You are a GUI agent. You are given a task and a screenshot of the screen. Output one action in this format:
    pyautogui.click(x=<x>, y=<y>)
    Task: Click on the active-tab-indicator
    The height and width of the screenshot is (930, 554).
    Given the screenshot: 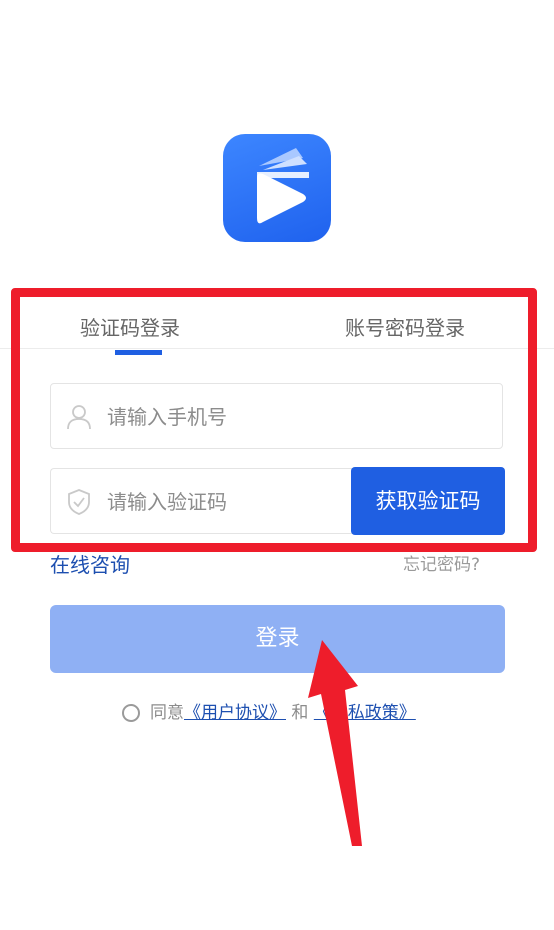 What is the action you would take?
    pyautogui.click(x=138, y=352)
    